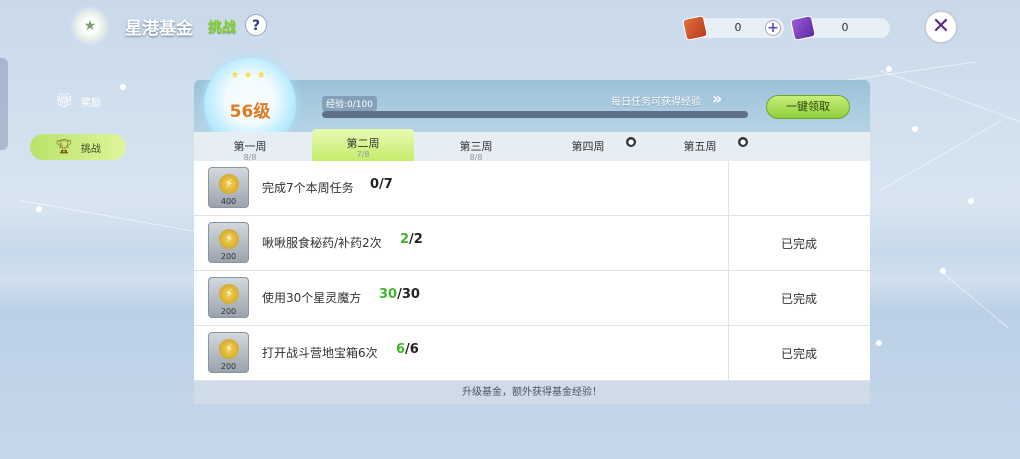 The image size is (1020, 459). I want to click on task-row: ⚡︎ 400 完成7个本周任务 0/7, so click(532, 188).